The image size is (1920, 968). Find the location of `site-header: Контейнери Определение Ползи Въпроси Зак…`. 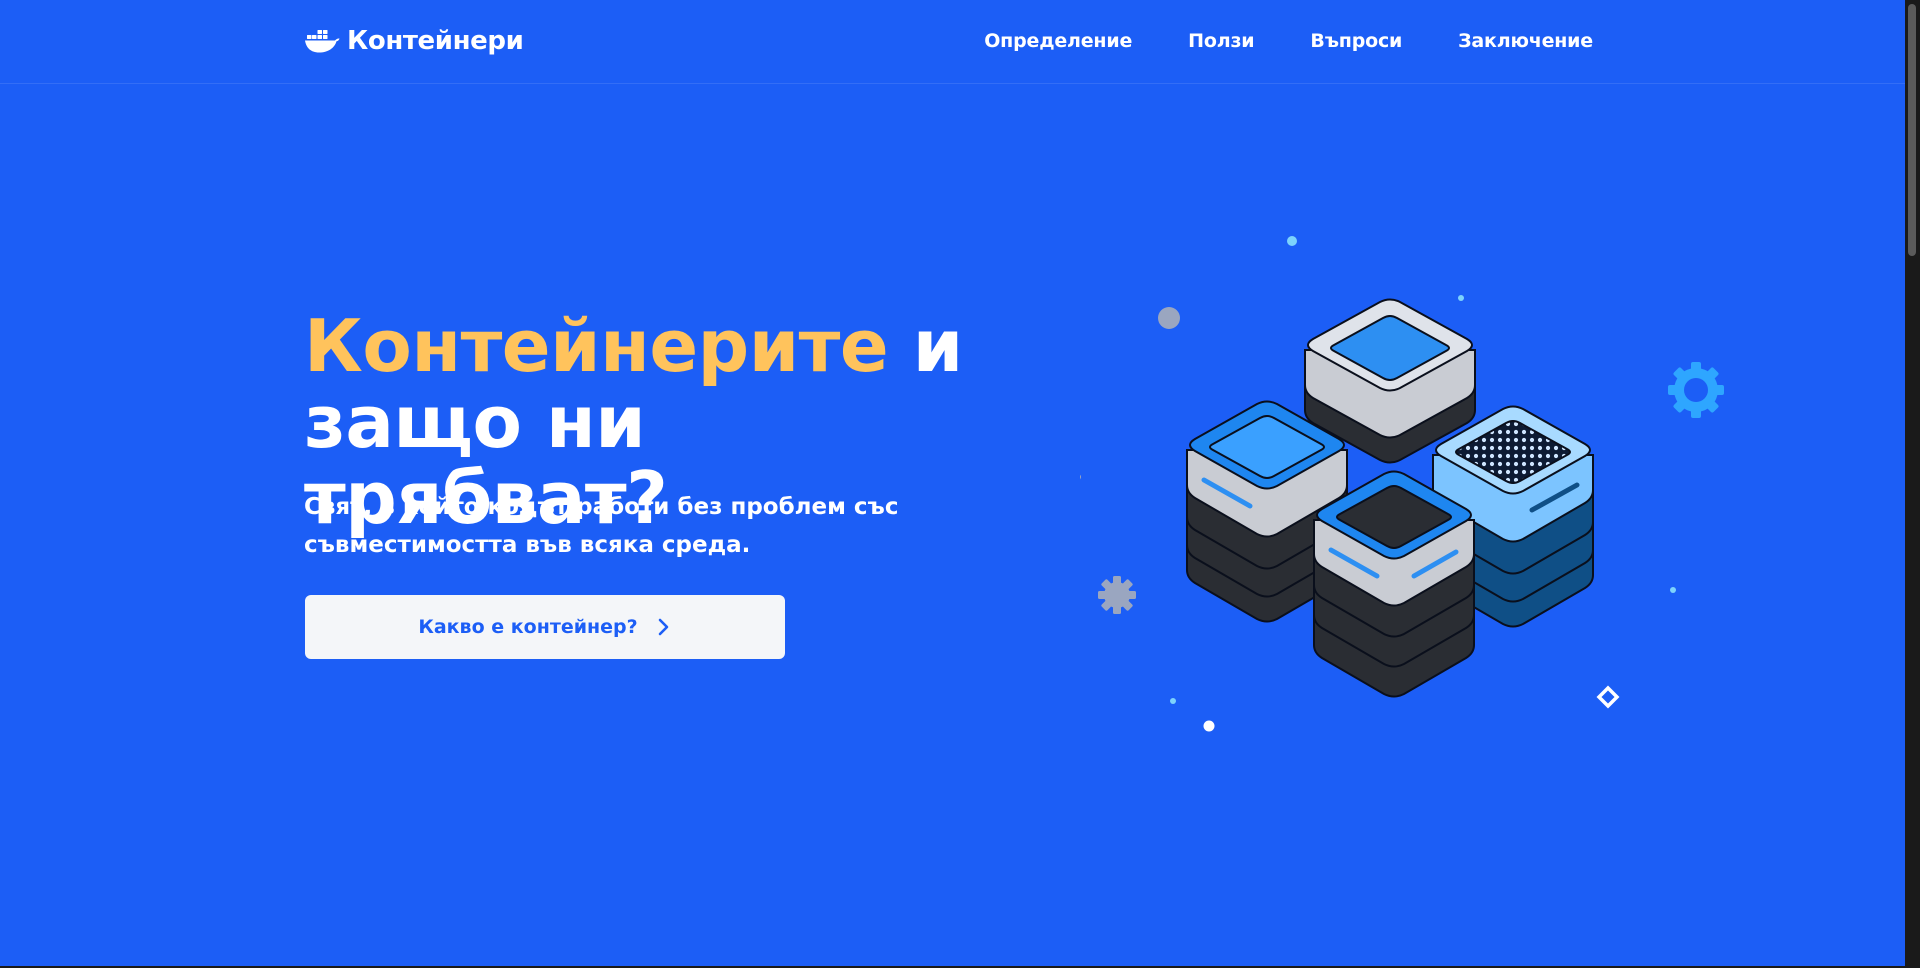

site-header: Контейнери Определение Ползи Въпроси Зак… is located at coordinates (952, 42).